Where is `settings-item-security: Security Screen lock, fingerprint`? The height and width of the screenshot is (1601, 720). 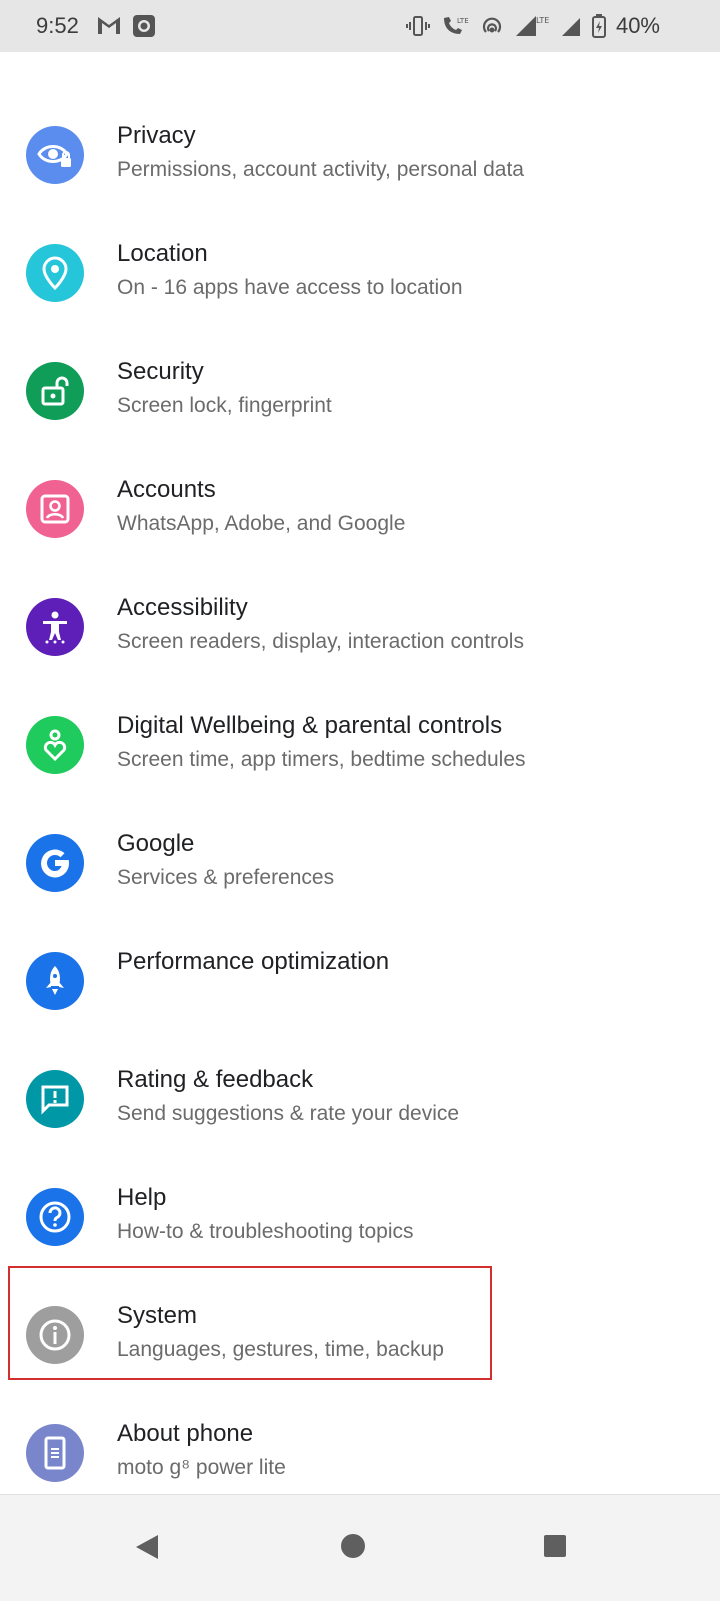
settings-item-security: Security Screen lock, fingerprint is located at coordinates (360, 391).